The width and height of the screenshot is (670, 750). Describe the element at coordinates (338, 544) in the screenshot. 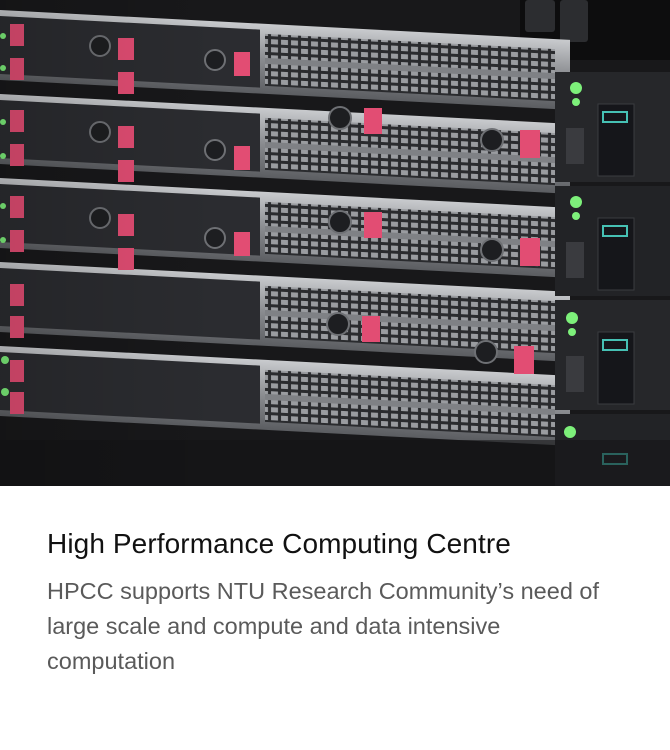

I see `card-title: High Performance Computing Centre` at that location.